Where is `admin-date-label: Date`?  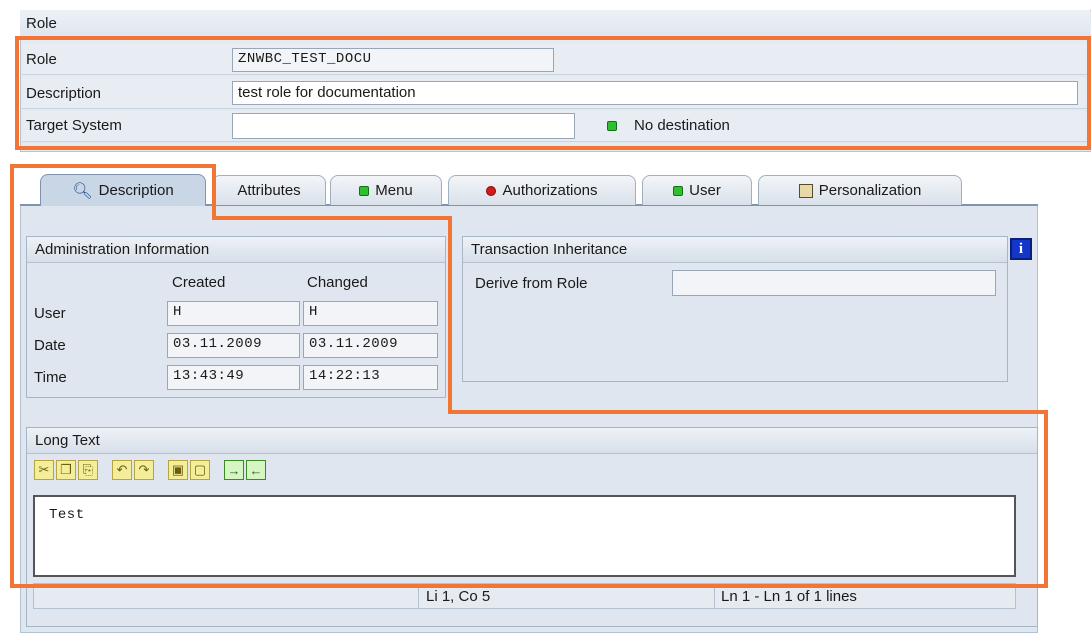
admin-date-label: Date is located at coordinates (50, 345).